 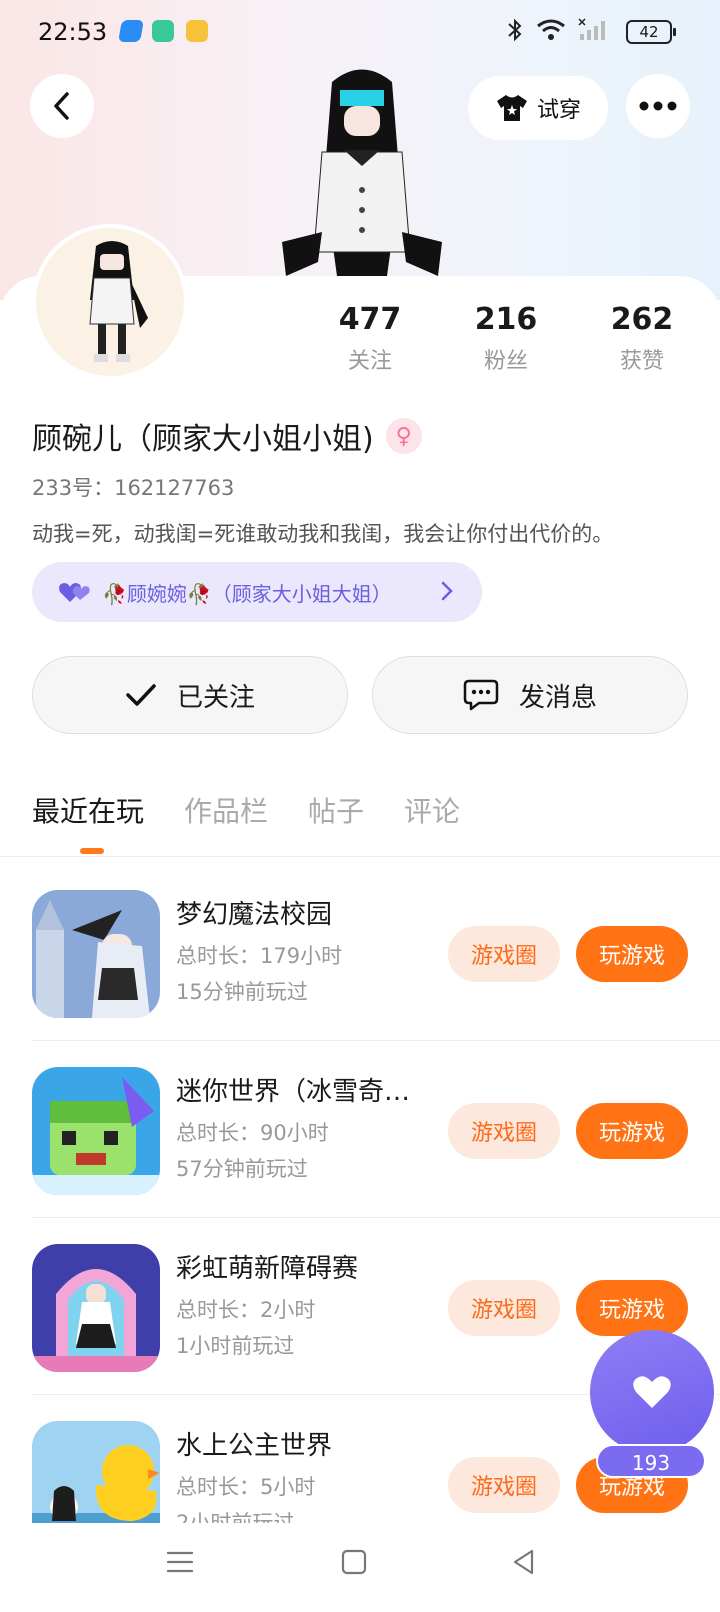 I want to click on profile-avatar, so click(x=110, y=302).